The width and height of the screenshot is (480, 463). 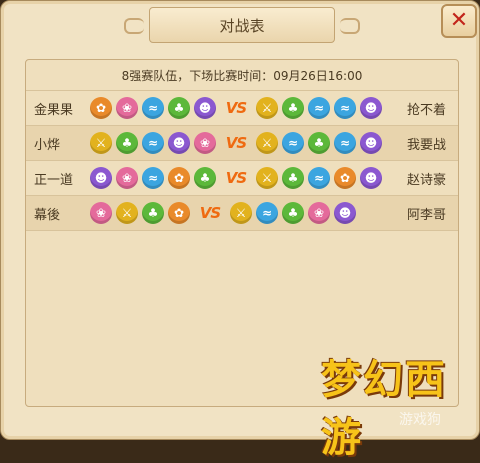 I want to click on team-right-name: 赵诗豪, so click(x=426, y=180).